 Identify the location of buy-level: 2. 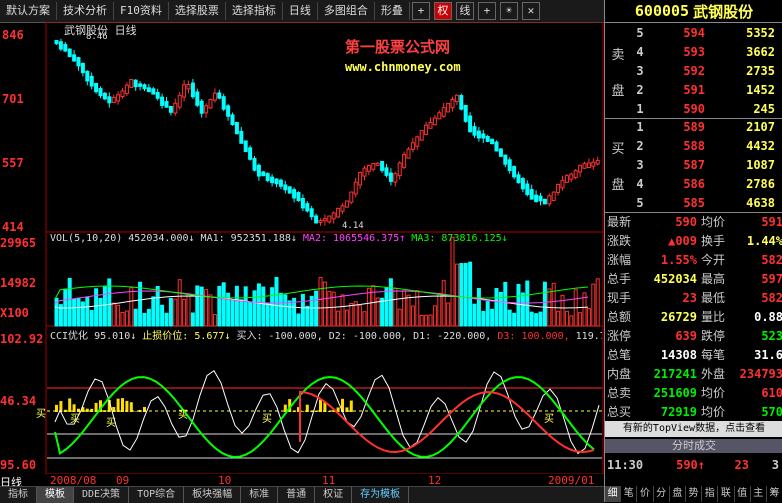
(640, 146).